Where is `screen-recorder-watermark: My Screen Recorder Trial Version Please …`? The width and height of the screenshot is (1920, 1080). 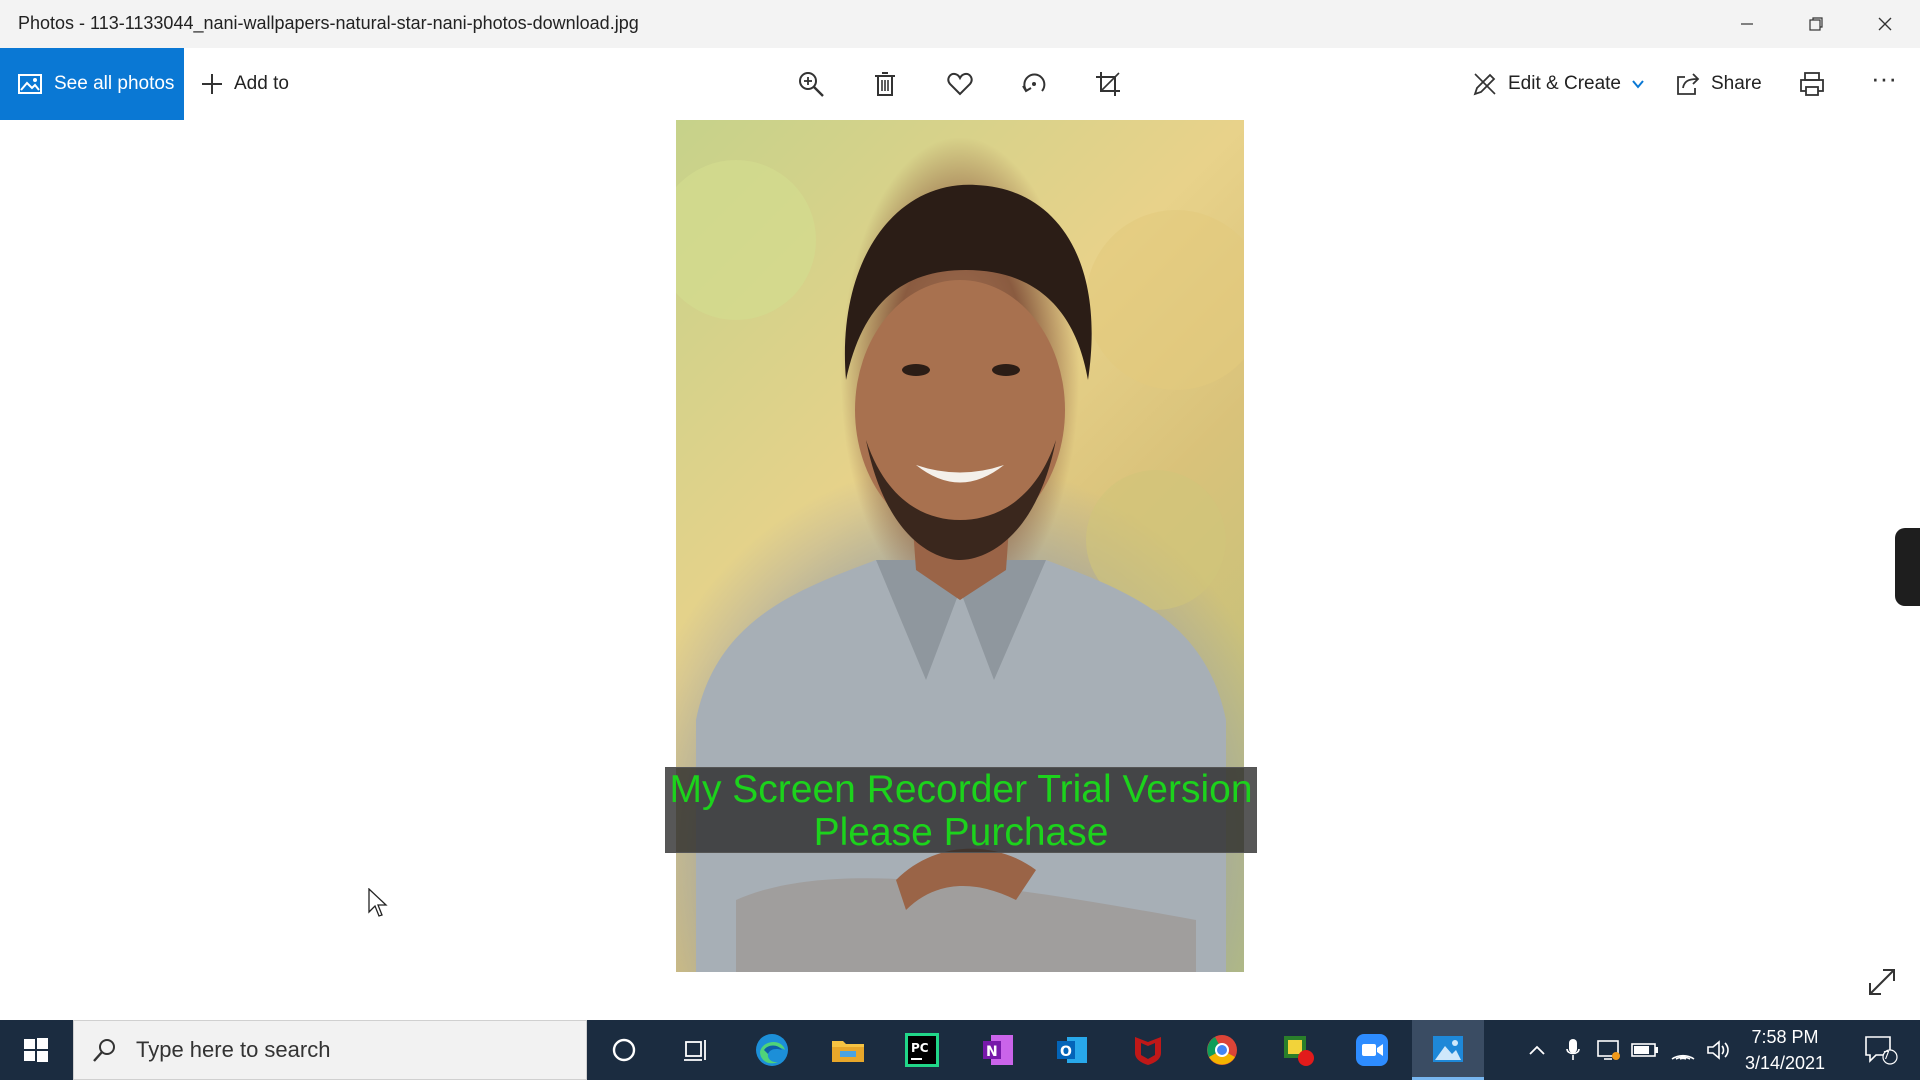 screen-recorder-watermark: My Screen Recorder Trial Version Please … is located at coordinates (961, 810).